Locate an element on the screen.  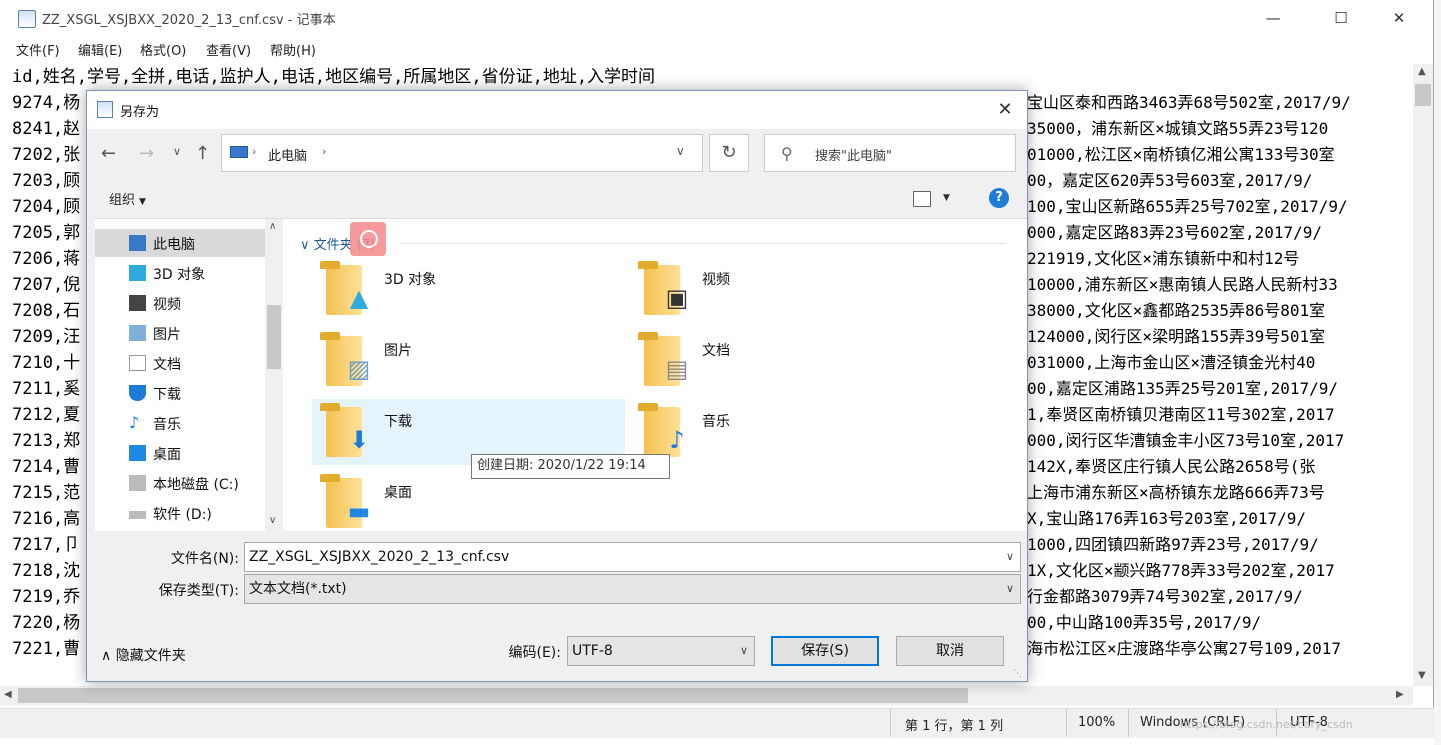
desktop-icon: ▬ is located at coordinates (359, 511).